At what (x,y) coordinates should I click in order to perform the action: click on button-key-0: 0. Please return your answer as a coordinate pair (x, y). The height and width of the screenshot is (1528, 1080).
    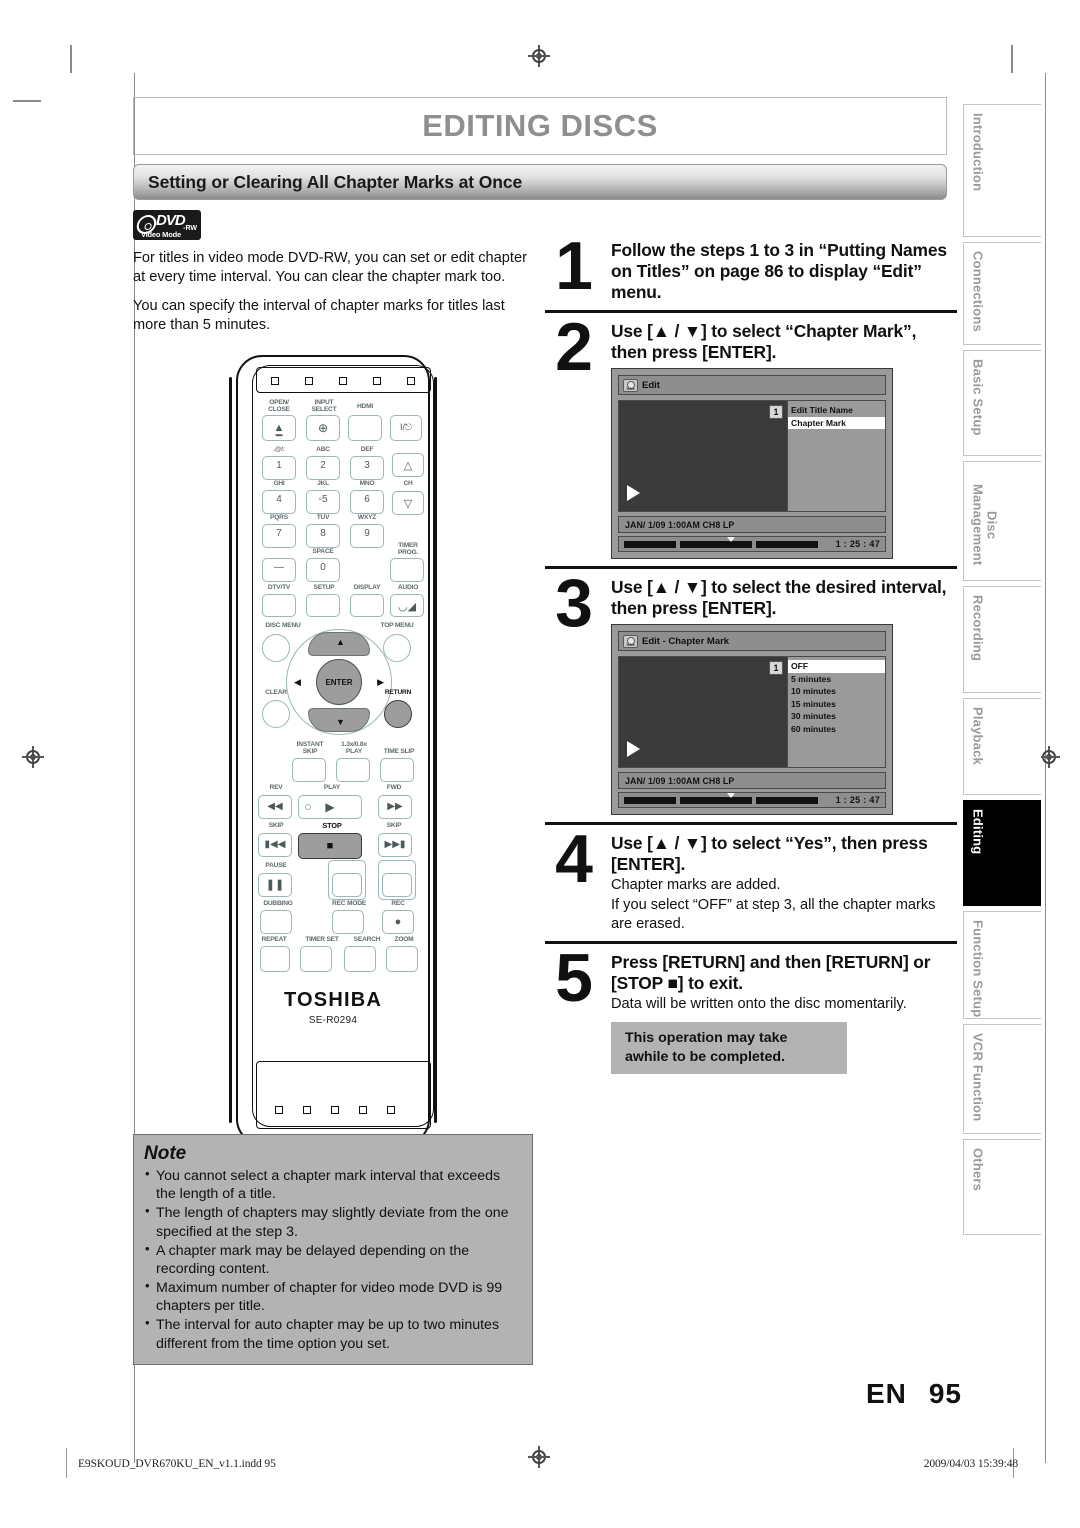
    Looking at the image, I should click on (323, 570).